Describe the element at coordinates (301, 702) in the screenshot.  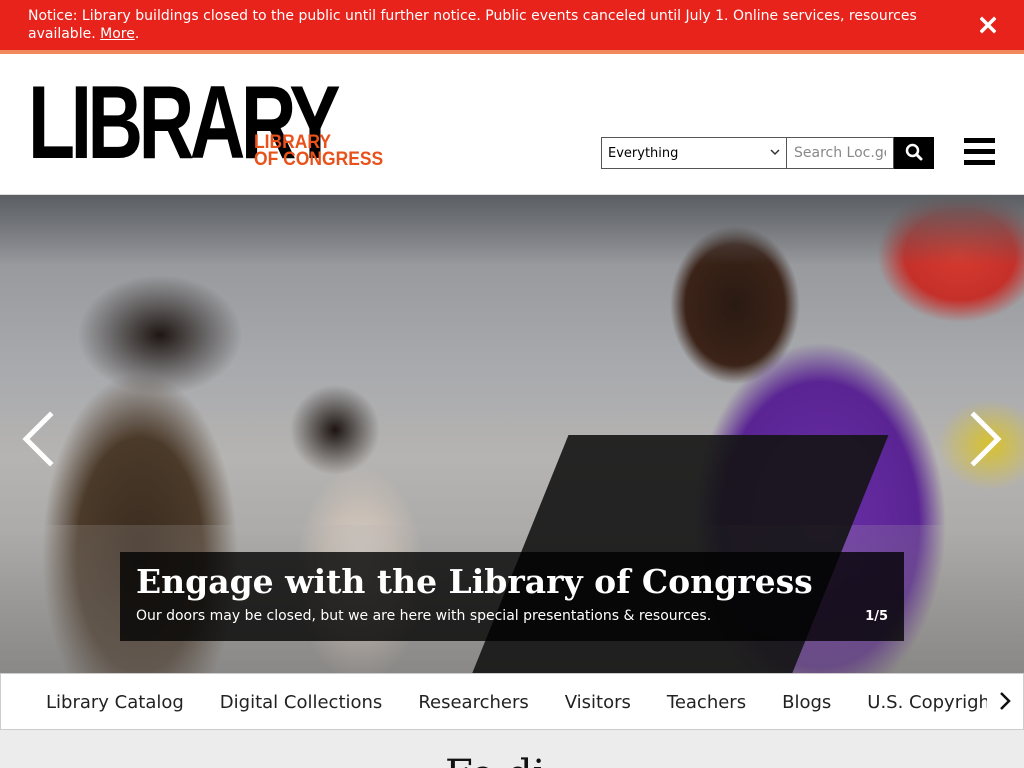
I see `tab-digital-collections: Digital Collections` at that location.